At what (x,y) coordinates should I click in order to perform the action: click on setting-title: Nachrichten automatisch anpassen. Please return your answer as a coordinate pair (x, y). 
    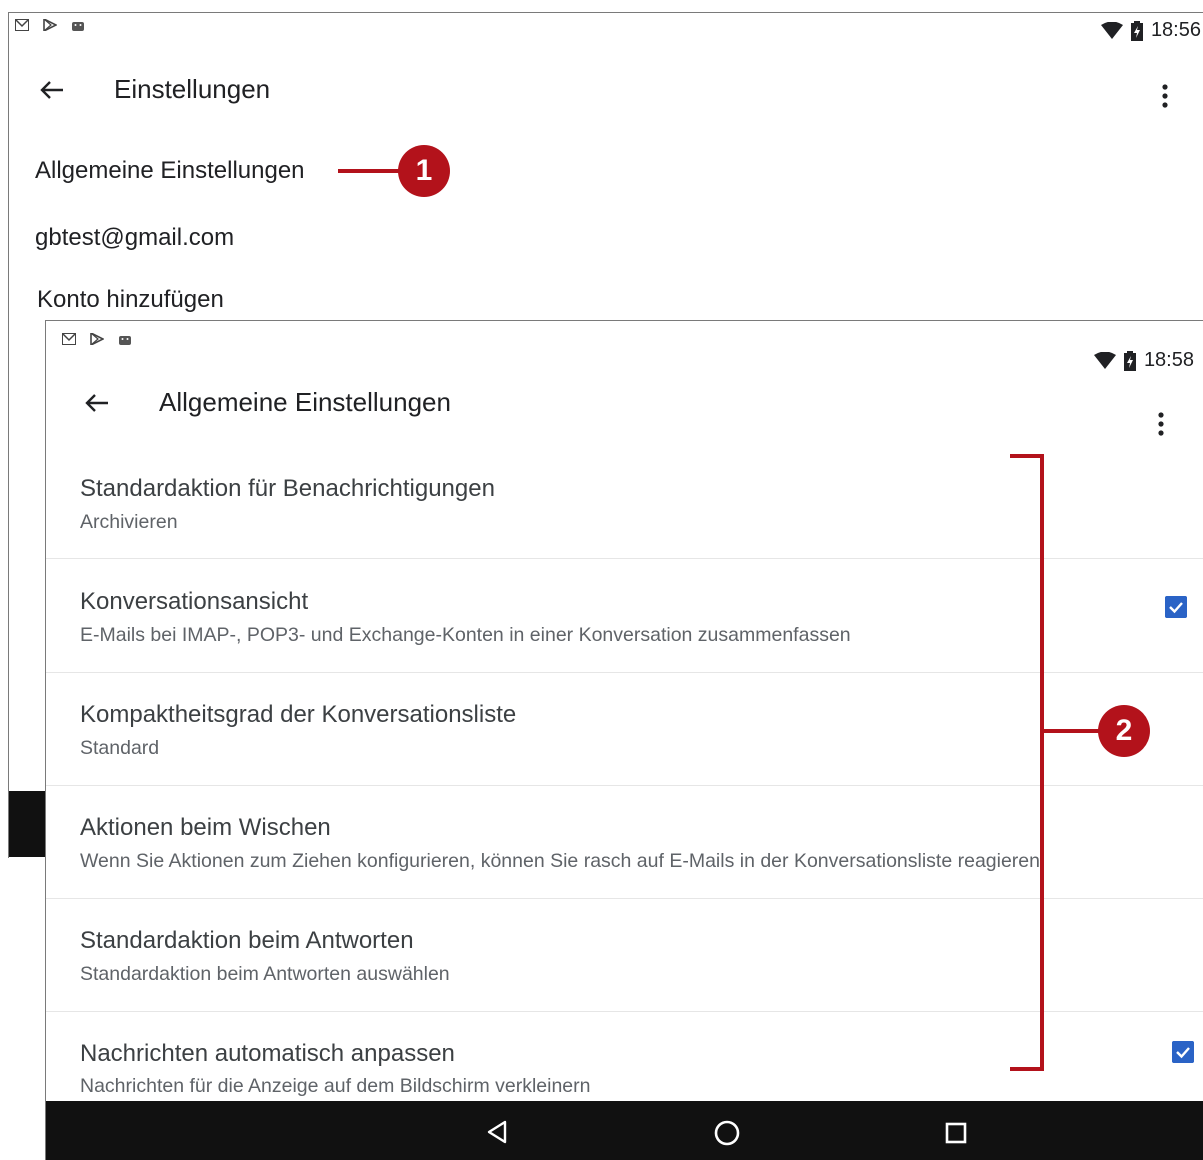
    Looking at the image, I should click on (267, 1053).